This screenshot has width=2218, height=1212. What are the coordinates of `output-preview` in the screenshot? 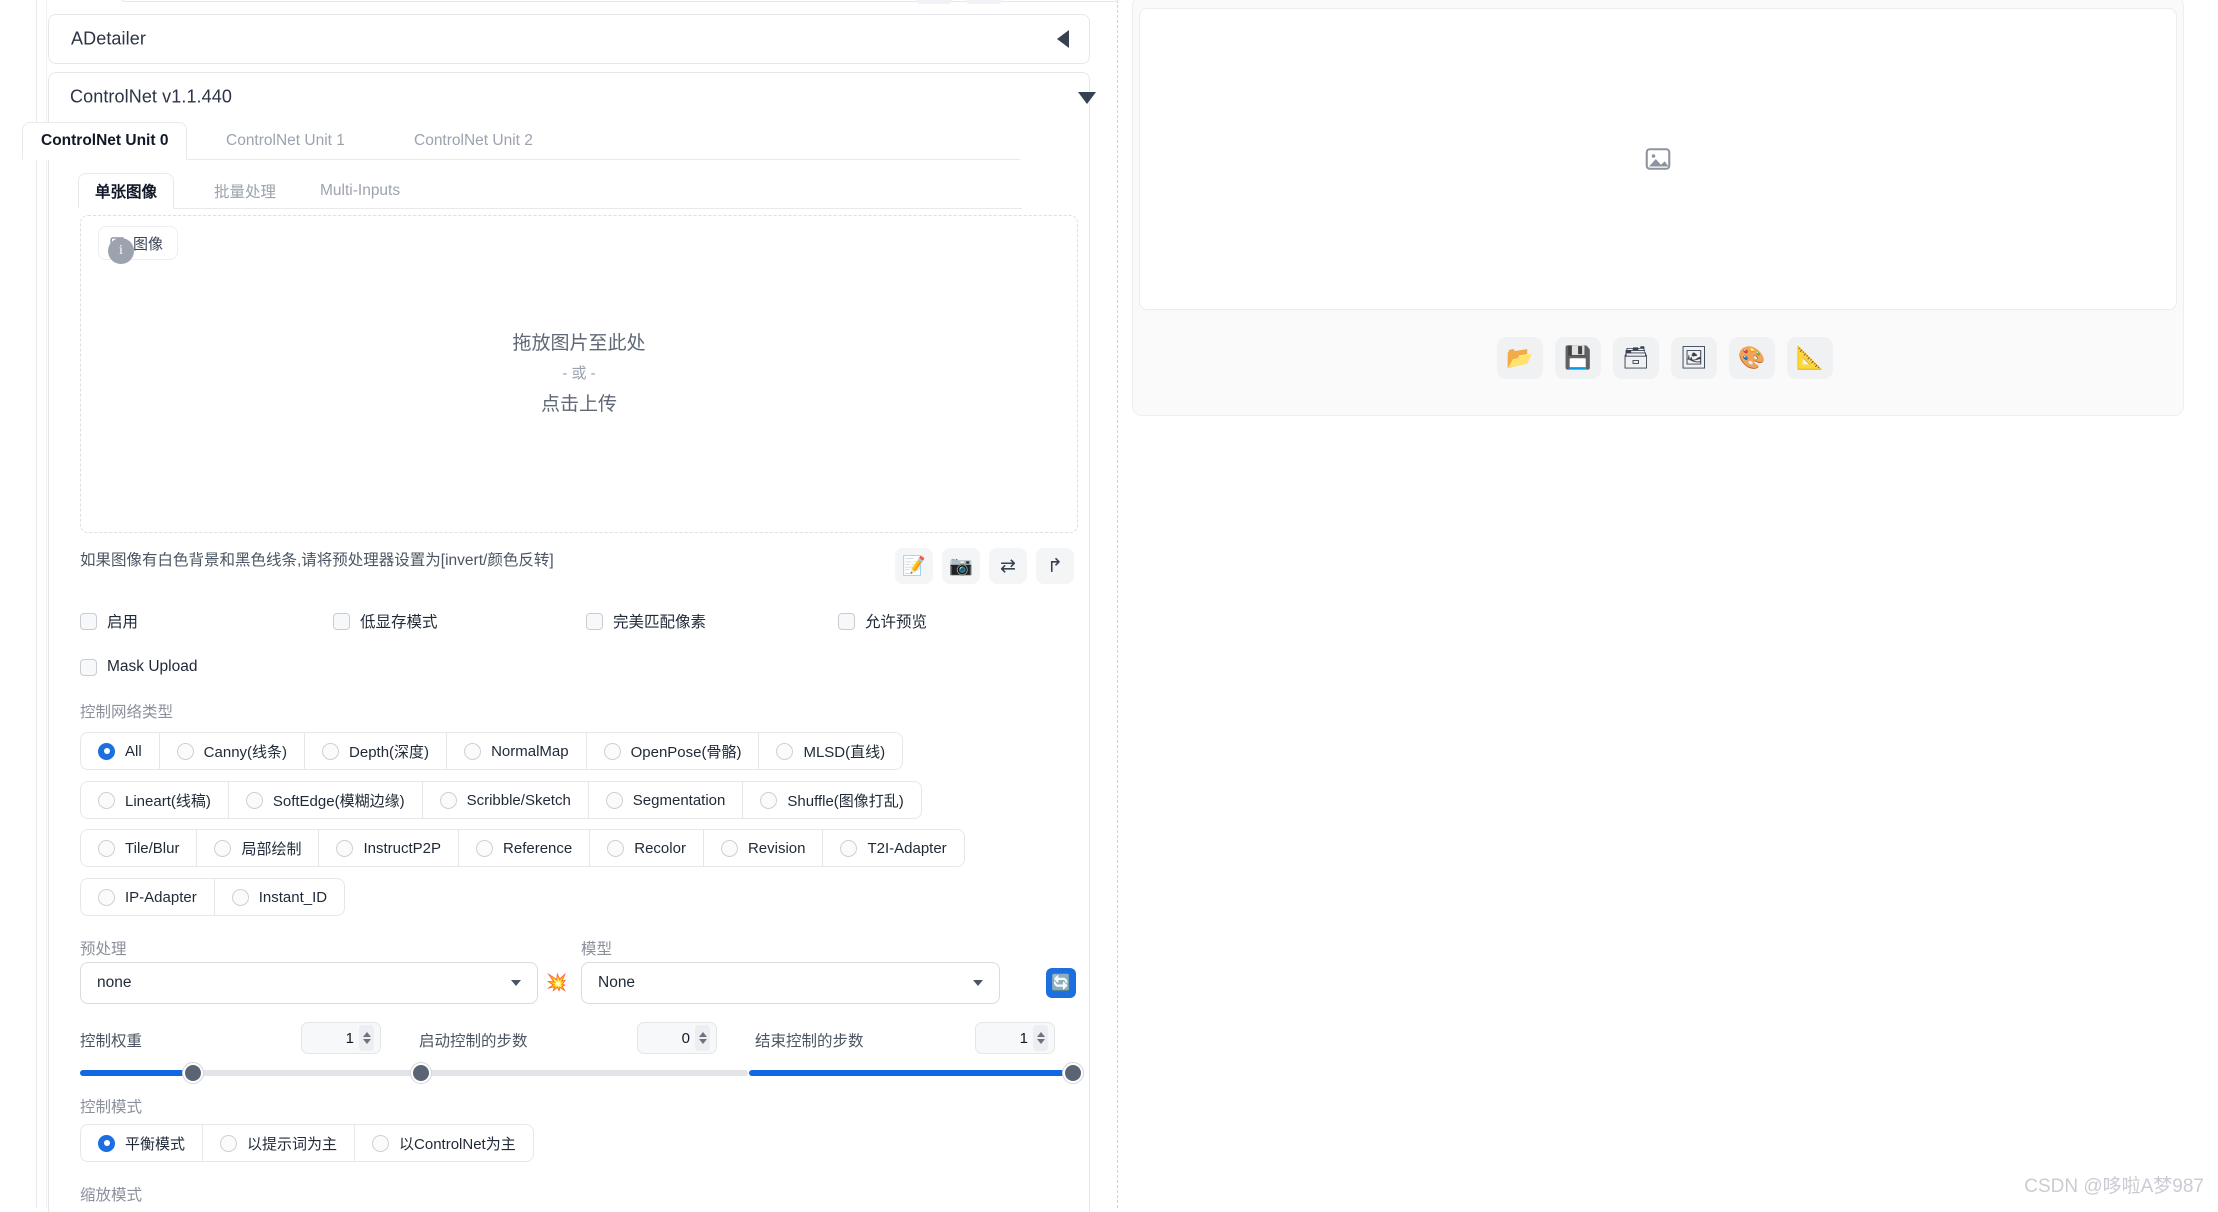 It's located at (1658, 159).